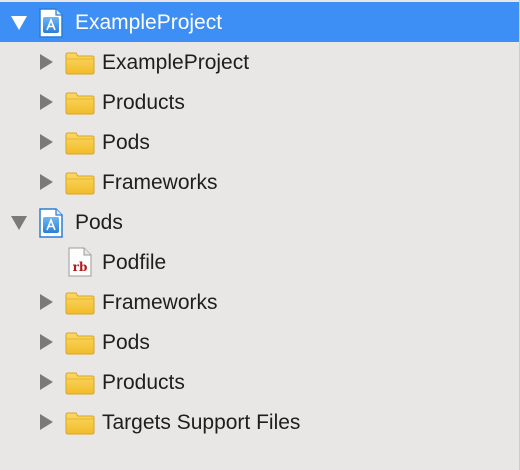  Describe the element at coordinates (201, 422) in the screenshot. I see `tree-row-label: Targets Support Files` at that location.